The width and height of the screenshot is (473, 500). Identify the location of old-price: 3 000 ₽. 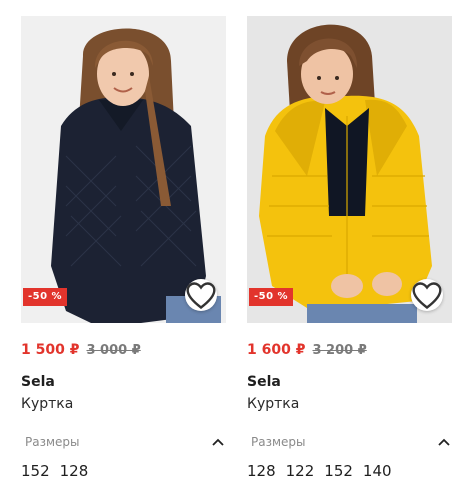
(113, 350).